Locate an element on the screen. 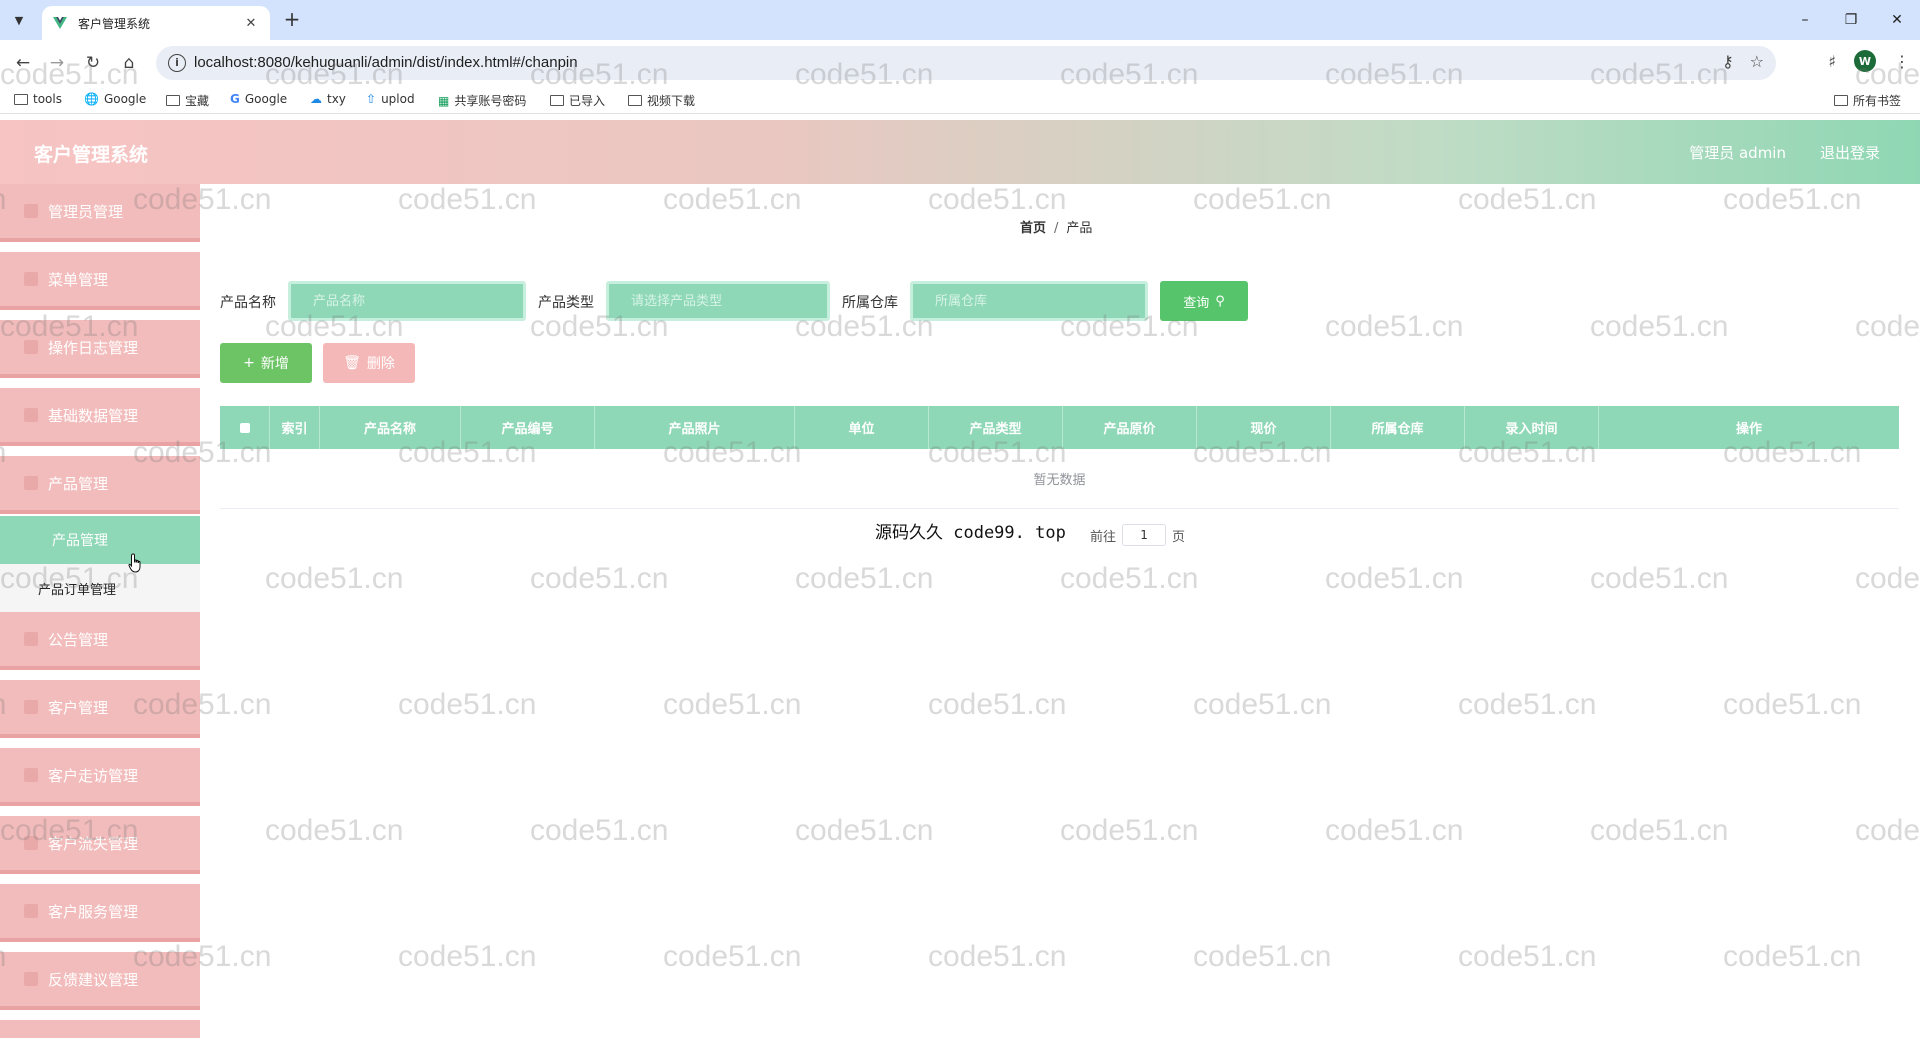  tab-close-icon: ✕ is located at coordinates (251, 23).